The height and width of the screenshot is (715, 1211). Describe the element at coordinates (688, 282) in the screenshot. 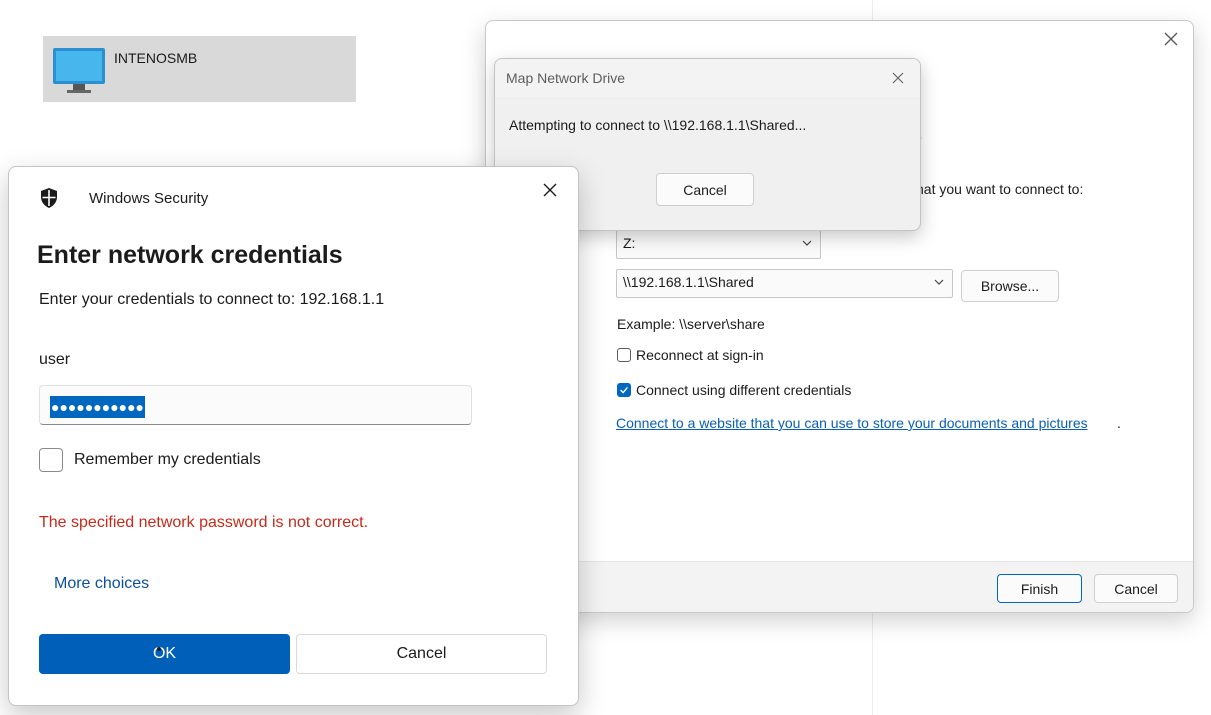

I see `folder-path-value: \\192.168.1.1\Shared` at that location.